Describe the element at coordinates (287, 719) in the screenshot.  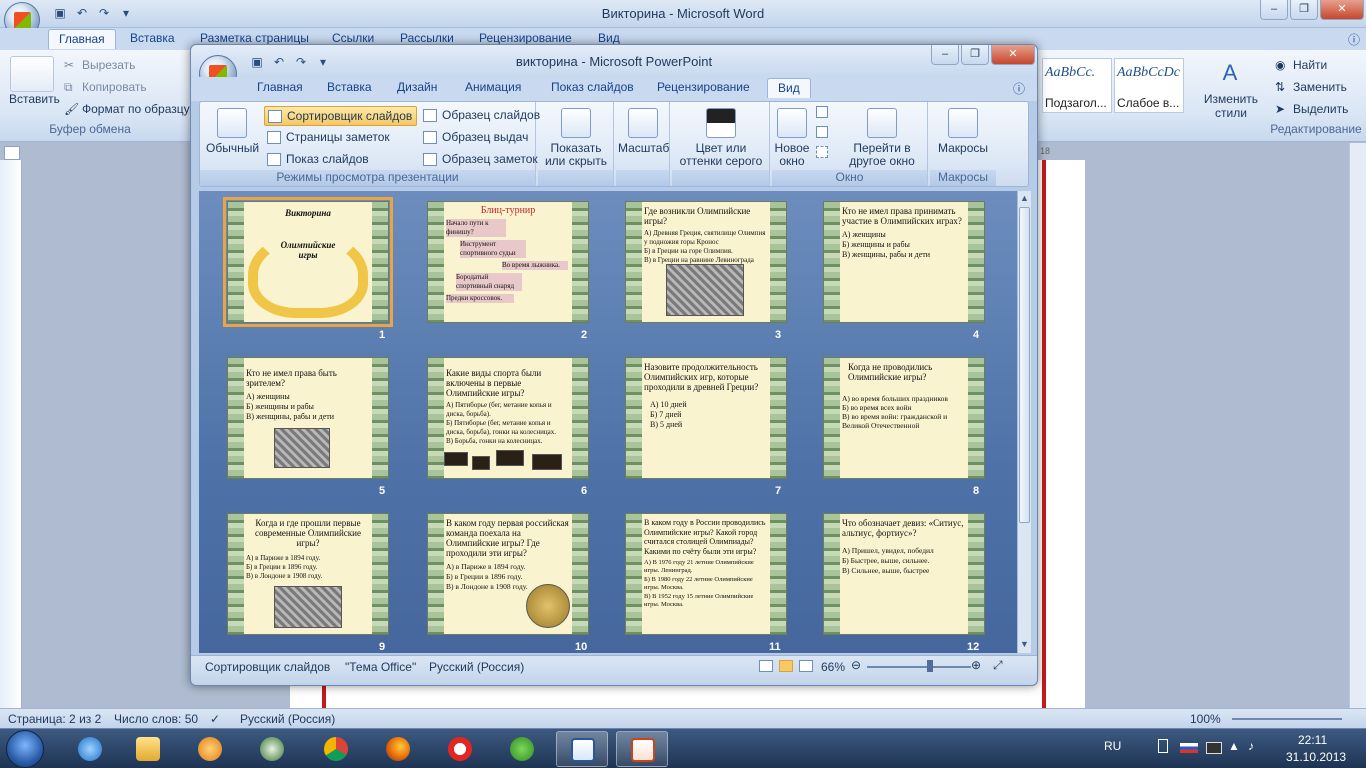
I see `word-language: Русский (Россия)` at that location.